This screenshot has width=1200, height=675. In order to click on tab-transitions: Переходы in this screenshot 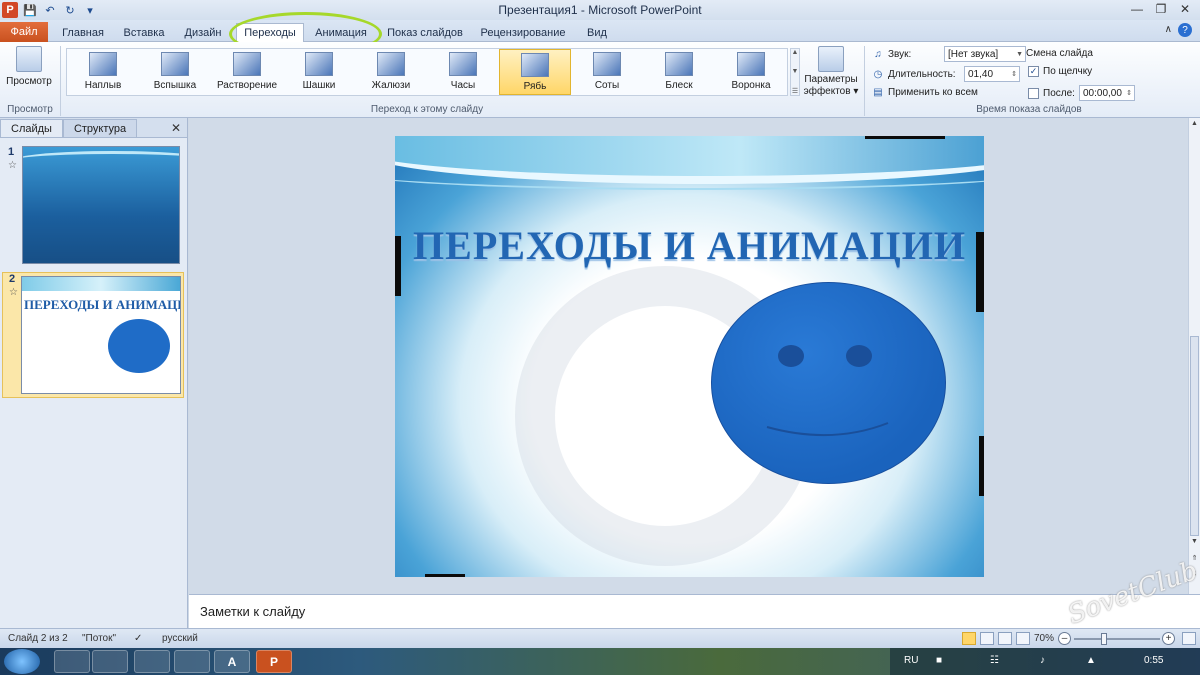, I will do `click(270, 32)`.